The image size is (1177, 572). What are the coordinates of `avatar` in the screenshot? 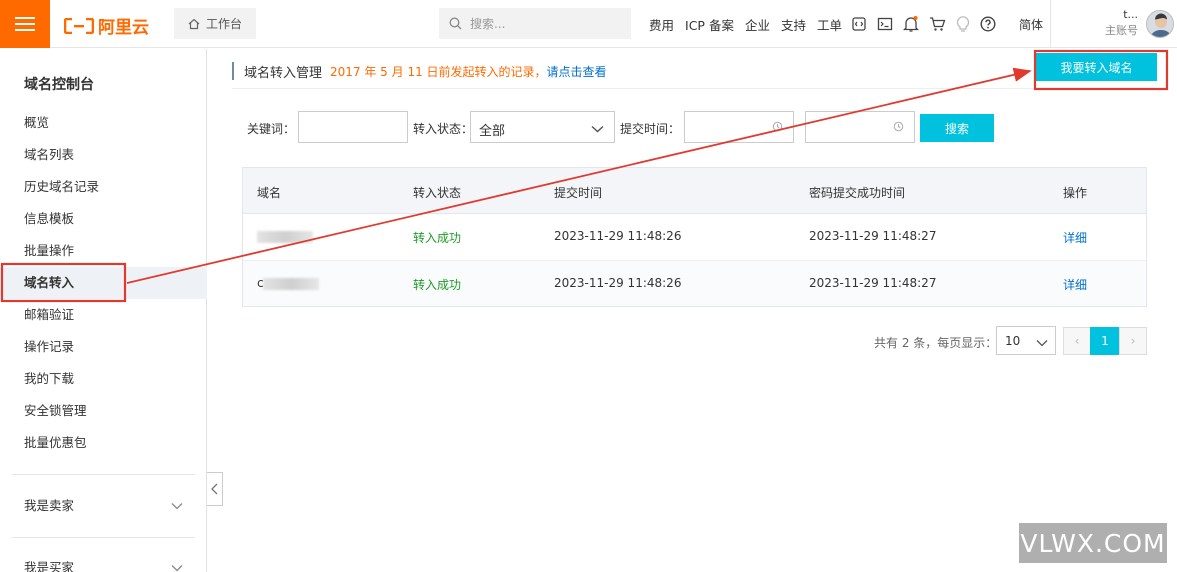 It's located at (1160, 24).